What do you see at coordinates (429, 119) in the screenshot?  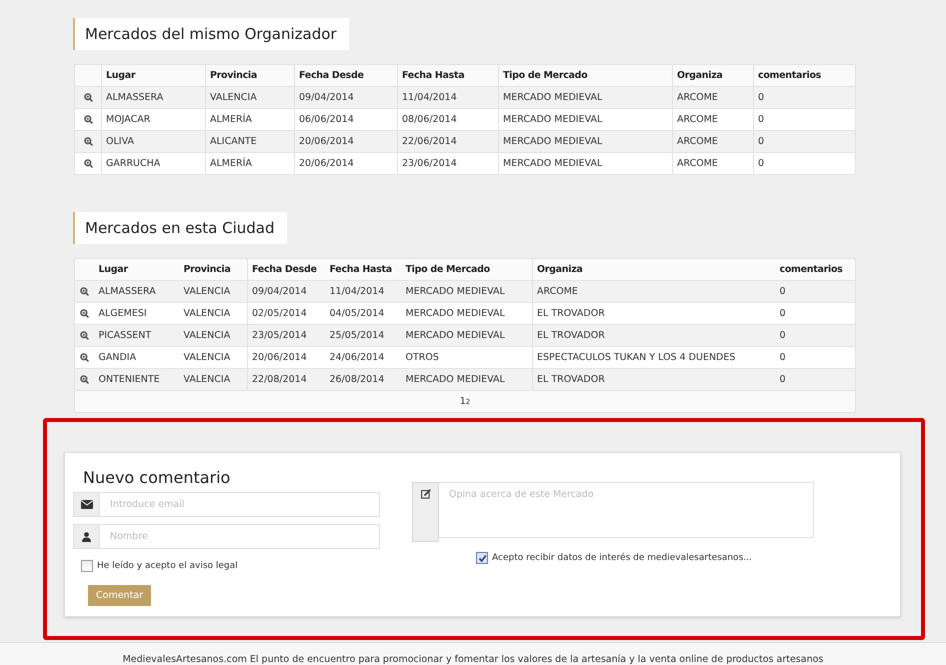 I see `table-cell: 08/06/2014` at bounding box center [429, 119].